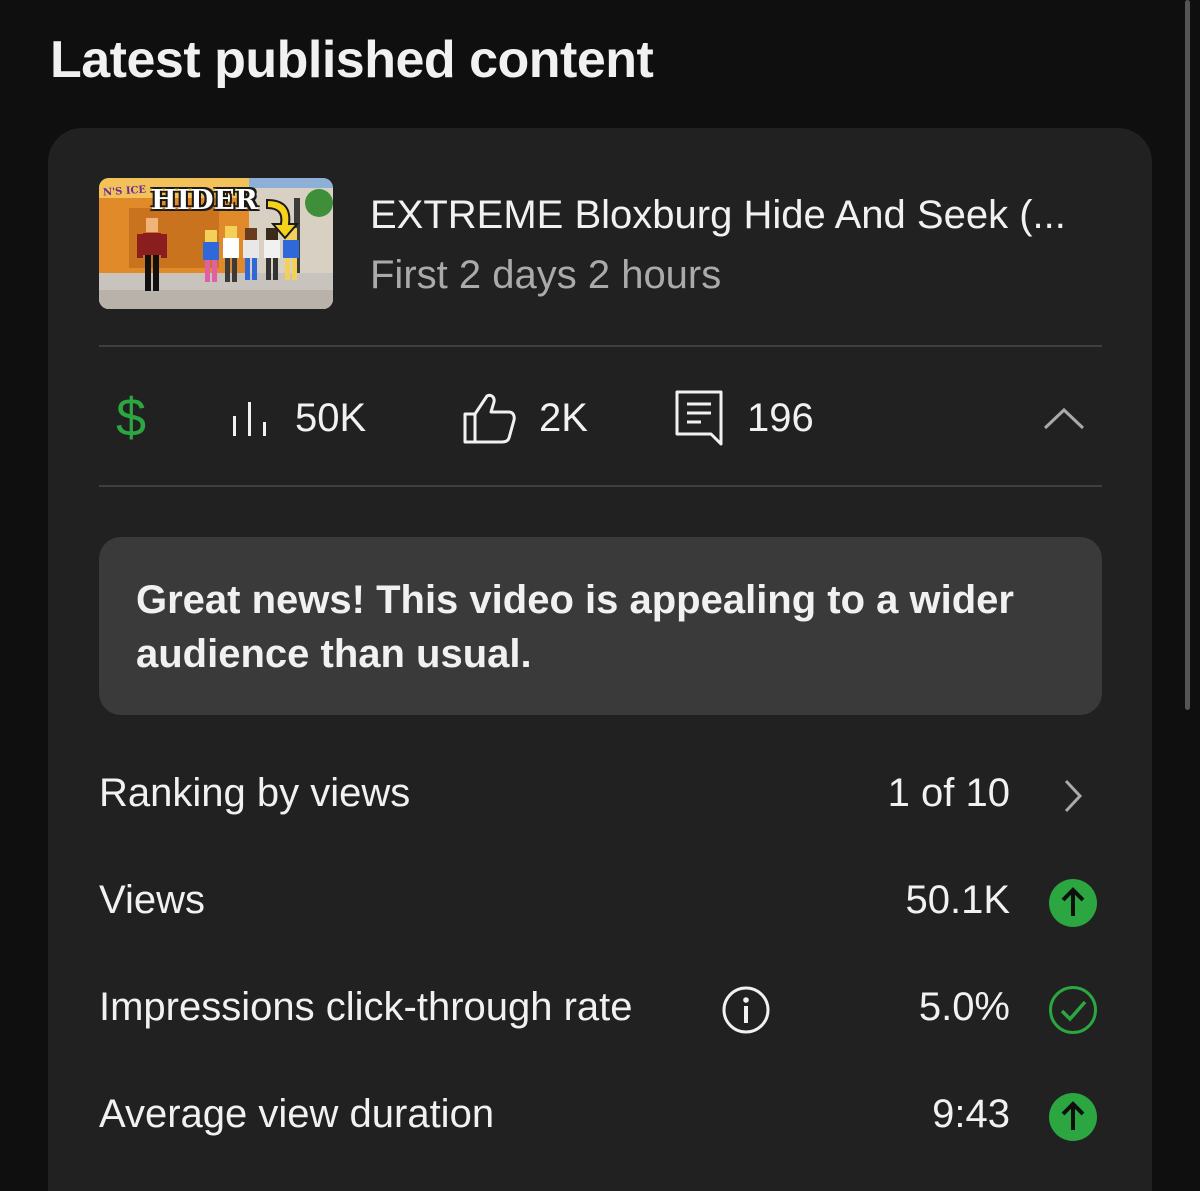  What do you see at coordinates (546, 275) in the screenshot?
I see `video-period: First 2 days 2 hours` at bounding box center [546, 275].